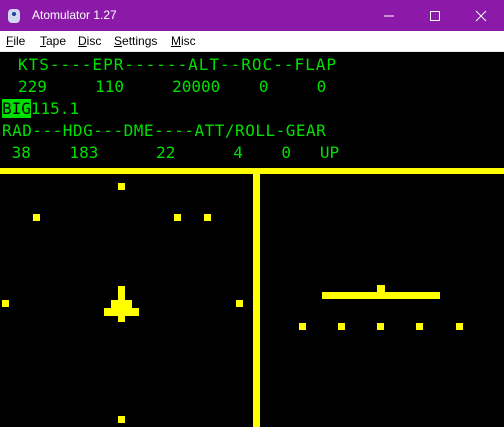 This screenshot has width=504, height=427. What do you see at coordinates (381, 295) in the screenshot?
I see `attitude-bar` at bounding box center [381, 295].